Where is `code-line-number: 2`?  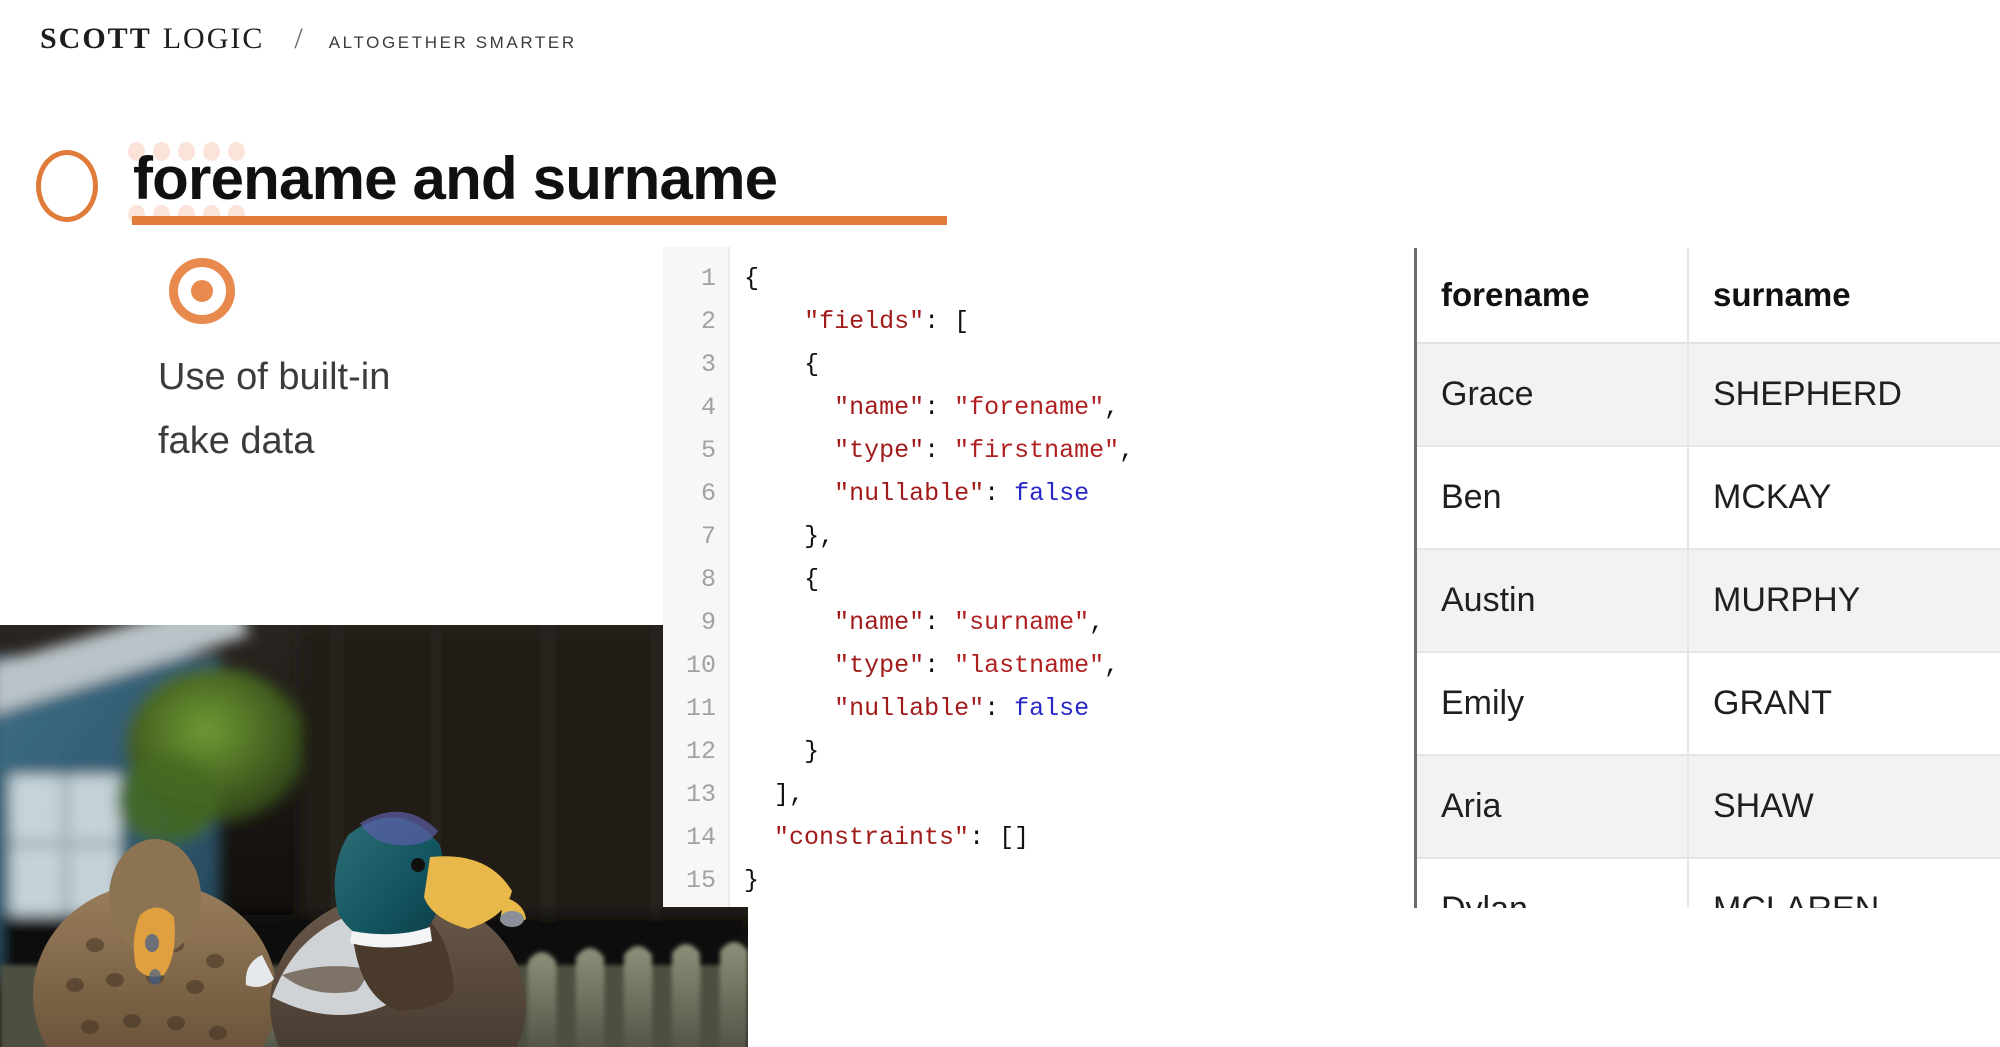
code-line-number: 2 is located at coordinates (708, 321).